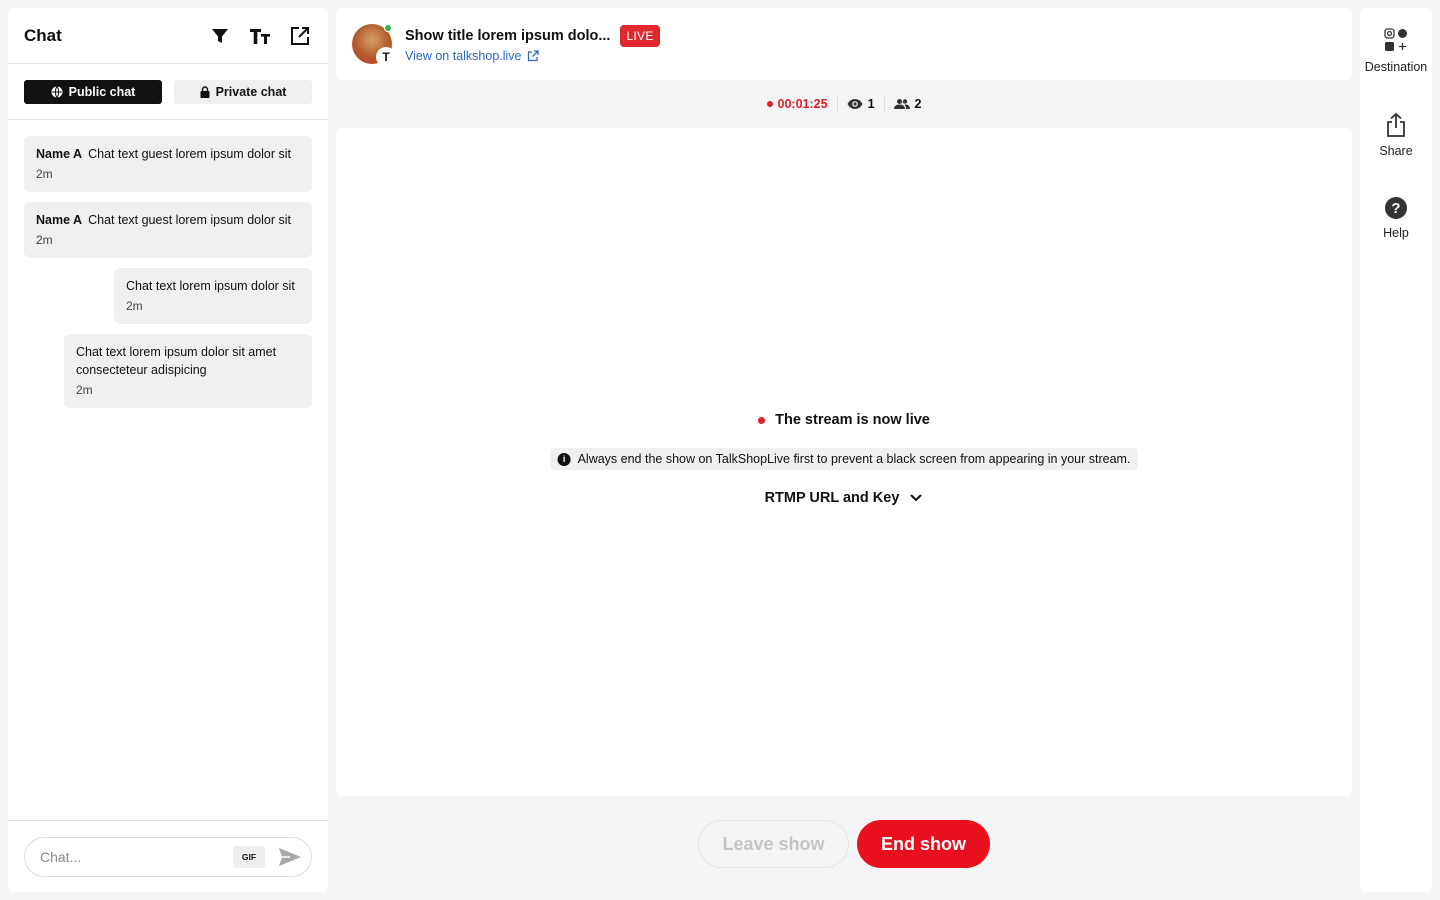 This screenshot has height=900, width=1440. I want to click on online-indicator, so click(388, 28).